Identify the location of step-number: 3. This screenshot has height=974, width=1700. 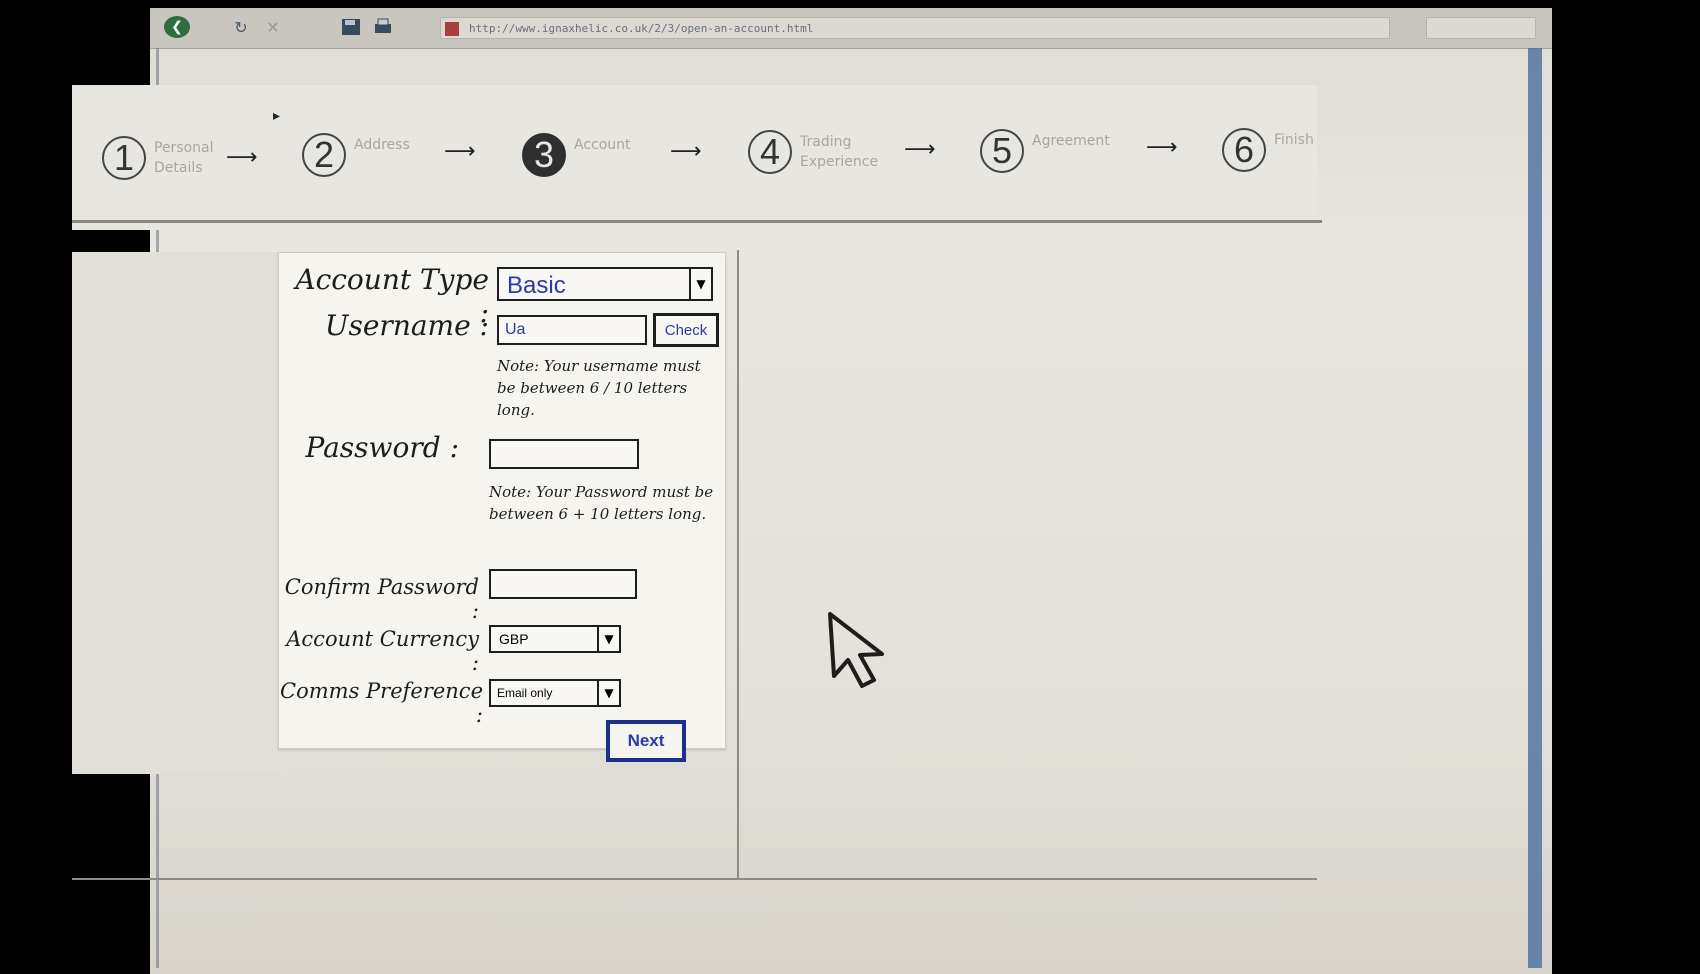
(544, 155).